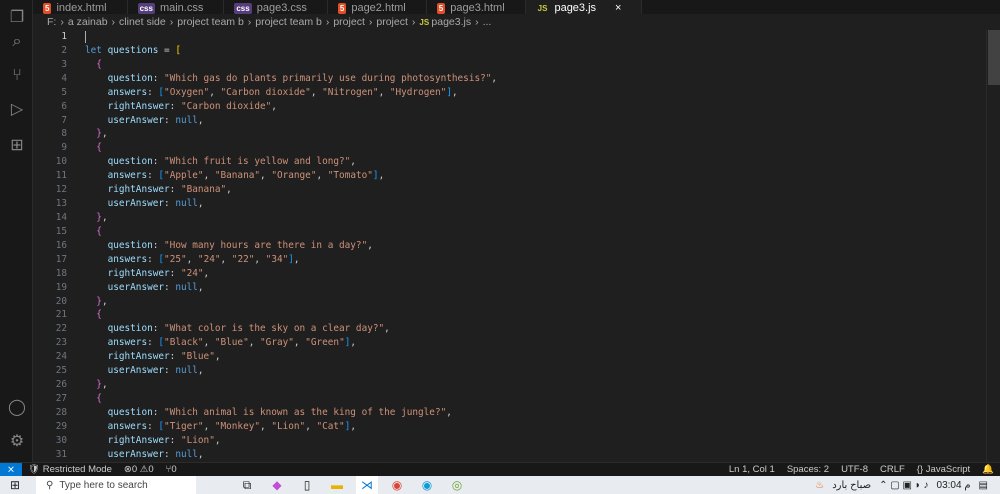 The image size is (1000, 494). Describe the element at coordinates (509, 134) in the screenshot. I see `code-line: 8 },` at that location.